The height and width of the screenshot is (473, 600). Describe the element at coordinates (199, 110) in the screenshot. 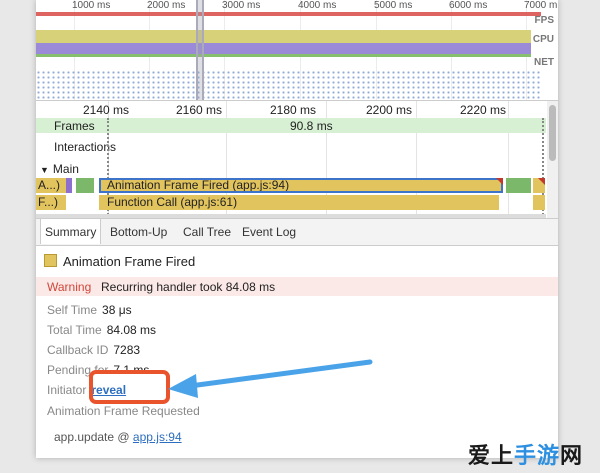

I see `flame-tick: 2160 ms` at that location.